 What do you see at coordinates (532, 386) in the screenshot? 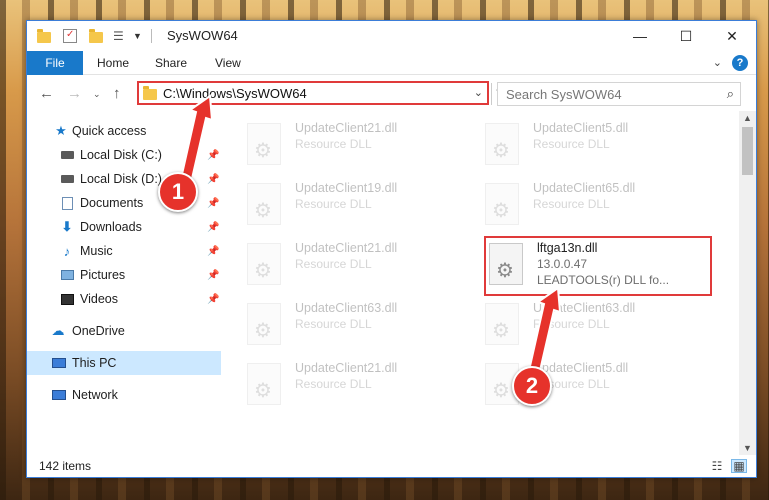
I see `step-2-badge: 2` at bounding box center [532, 386].